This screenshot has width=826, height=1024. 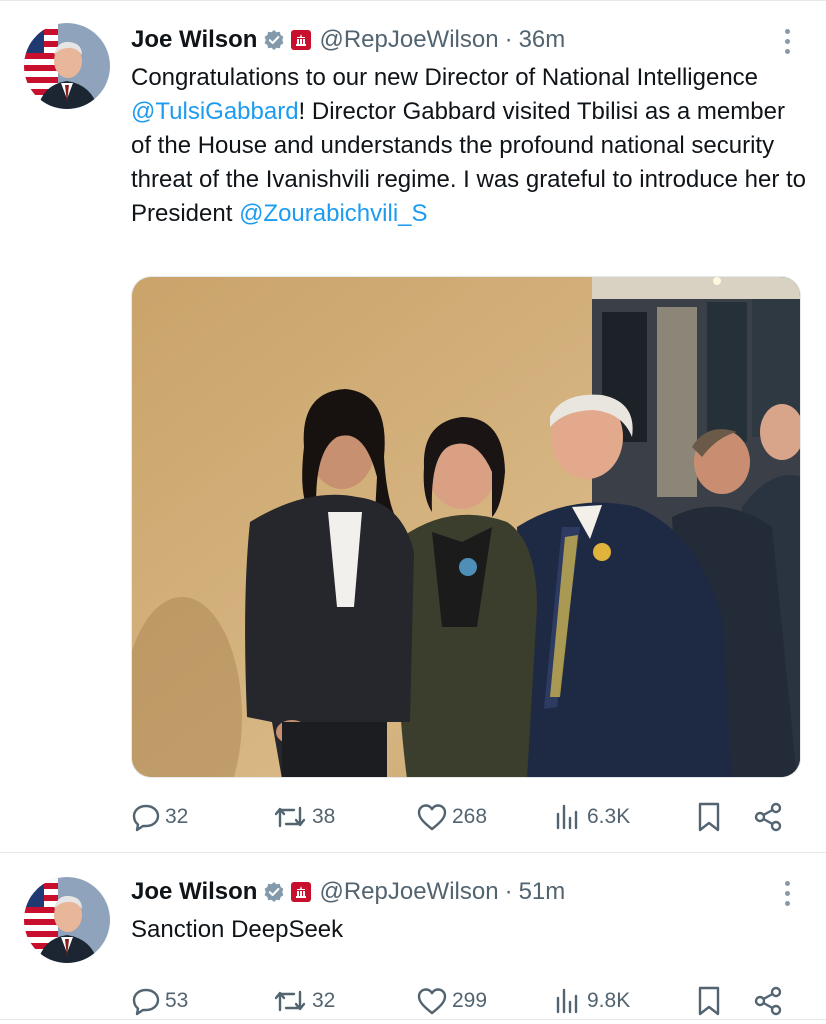 What do you see at coordinates (468, 930) in the screenshot?
I see `tweet-text: Sanction DeepSeek` at bounding box center [468, 930].